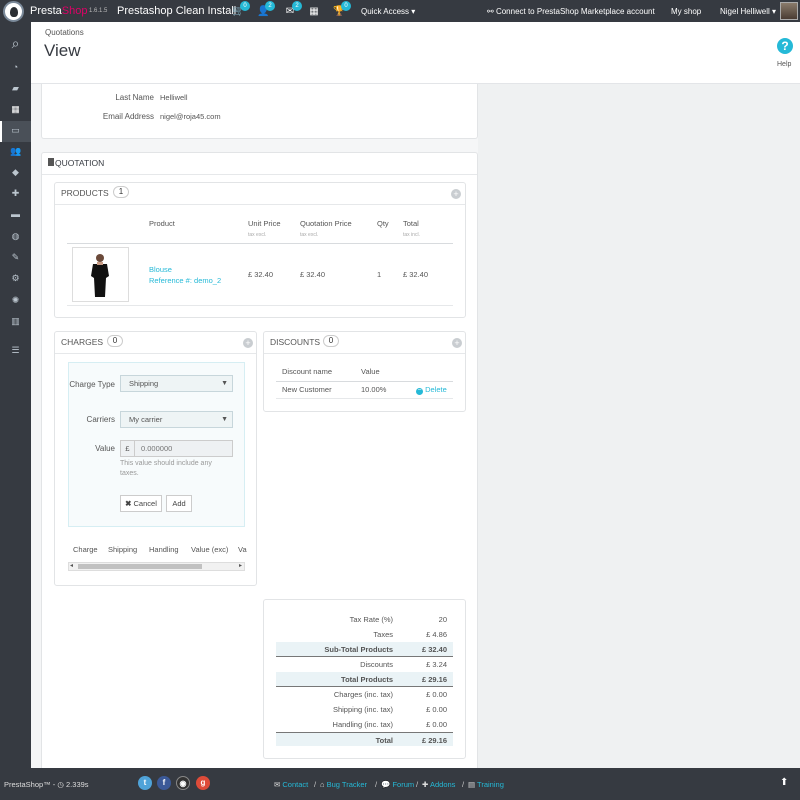  Describe the element at coordinates (419, 391) in the screenshot. I see `minus-circle-icon: −` at that location.